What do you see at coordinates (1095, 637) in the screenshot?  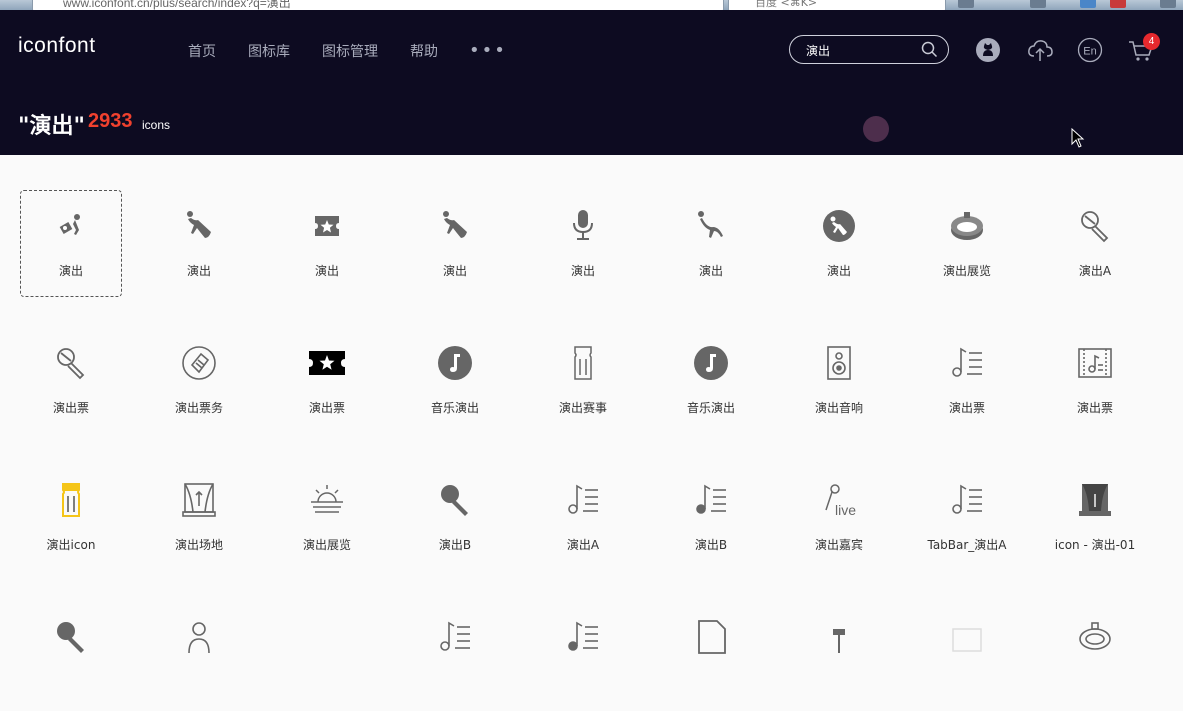 I see `stadium-outline-icon` at bounding box center [1095, 637].